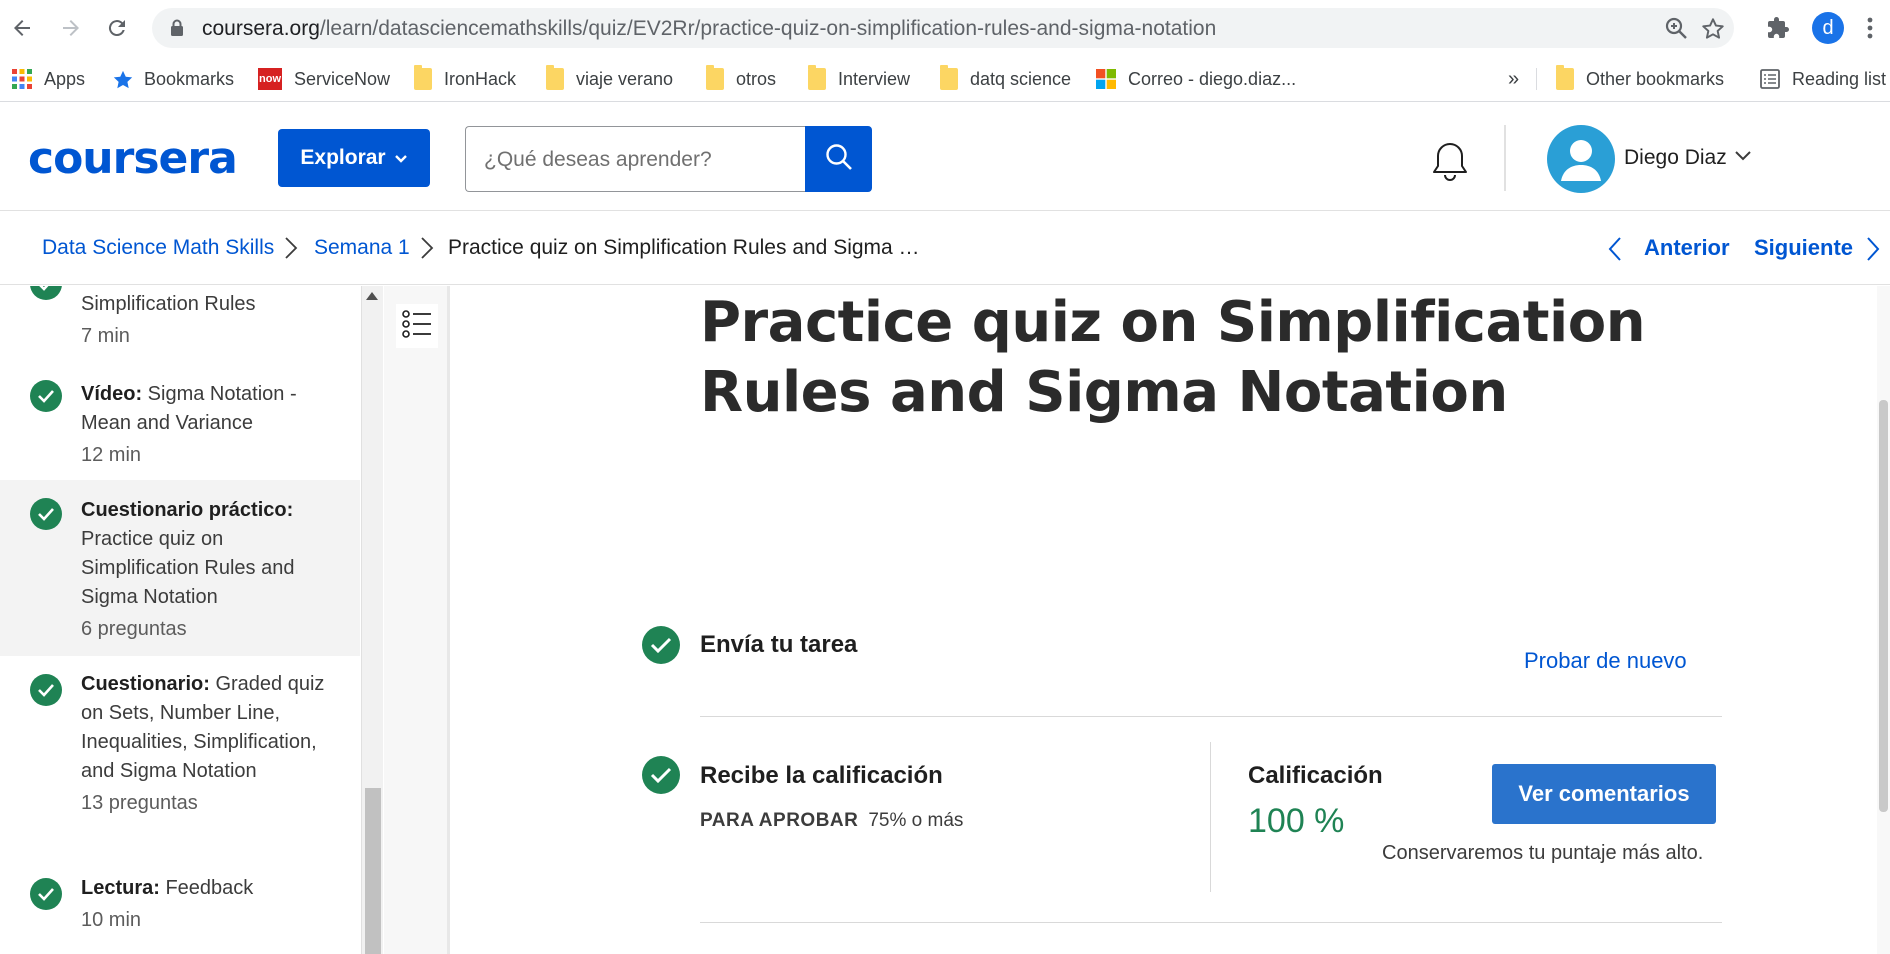  I want to click on bookmark-other-bookmarks: Other bookmarks, so click(1640, 79).